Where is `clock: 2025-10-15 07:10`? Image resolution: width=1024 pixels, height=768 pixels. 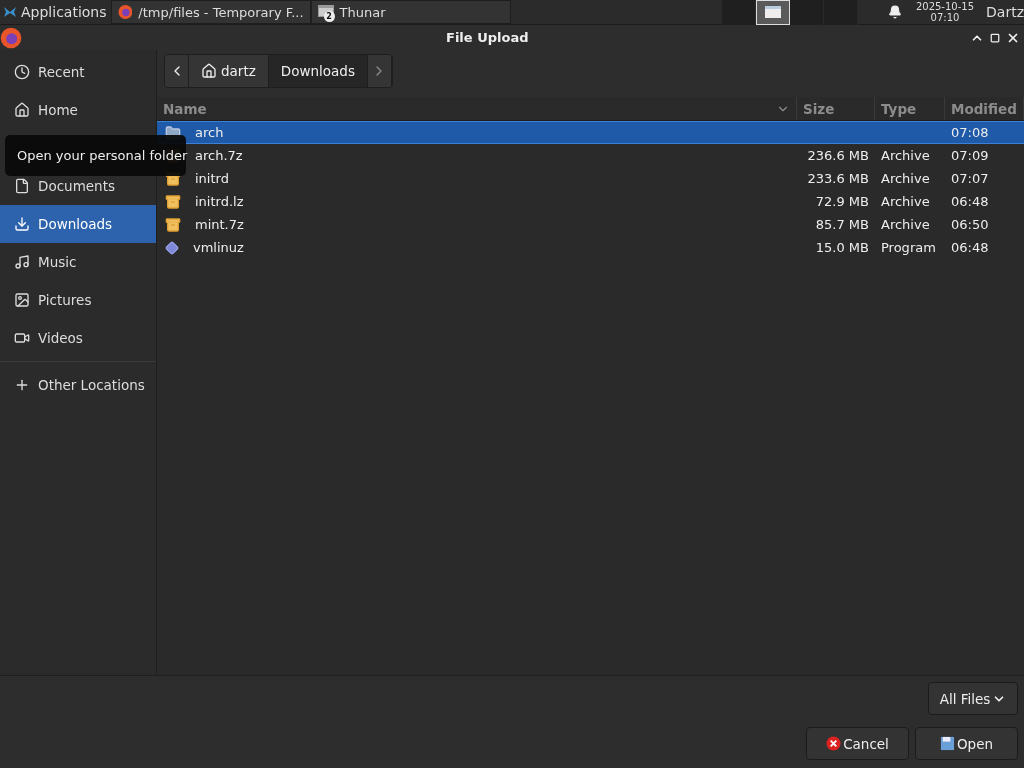 clock: 2025-10-15 07:10 is located at coordinates (945, 12).